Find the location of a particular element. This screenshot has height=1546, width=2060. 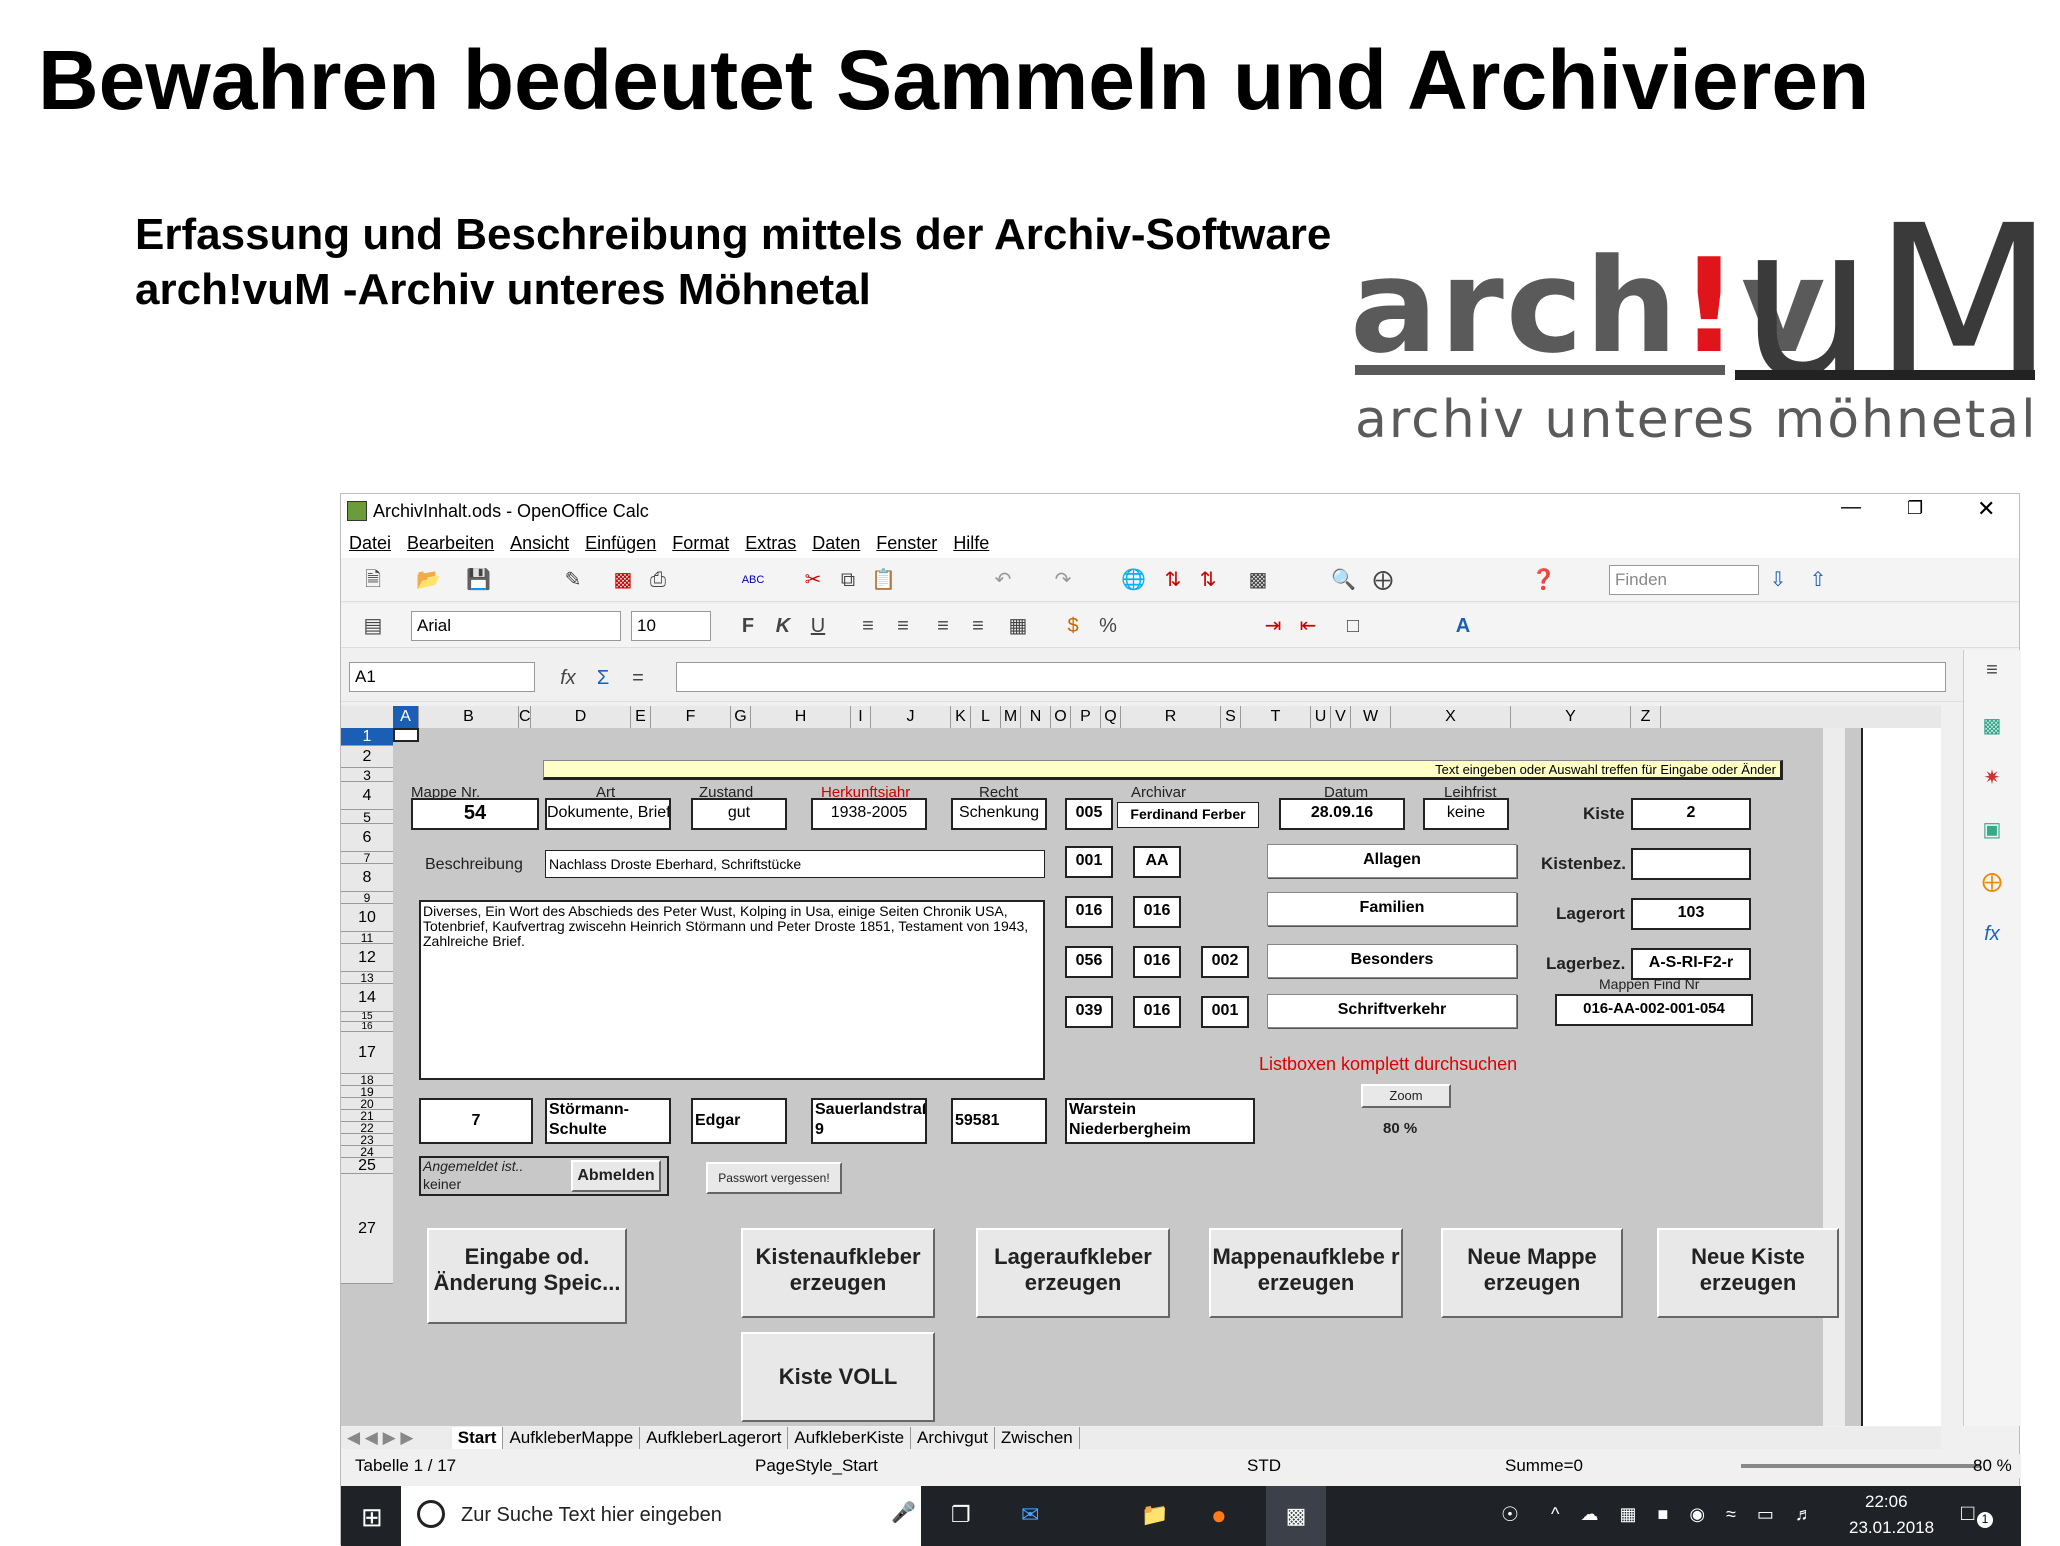

gallery-icon: ▣ is located at coordinates (1992, 830).